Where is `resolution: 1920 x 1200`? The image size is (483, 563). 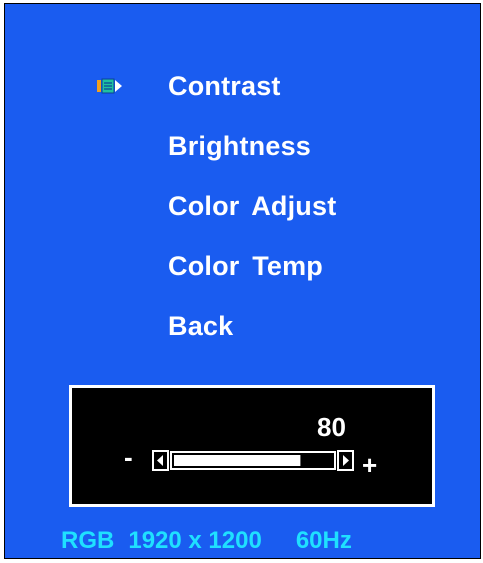
resolution: 1920 x 1200 is located at coordinates (195, 540).